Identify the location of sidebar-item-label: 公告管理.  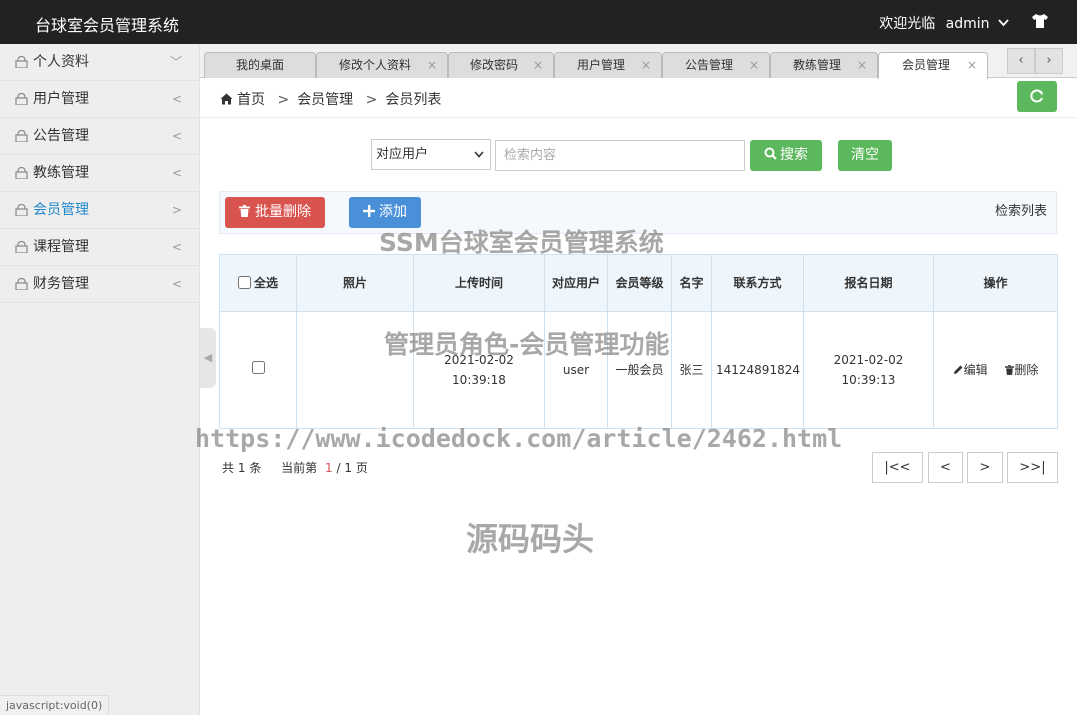
(61, 136).